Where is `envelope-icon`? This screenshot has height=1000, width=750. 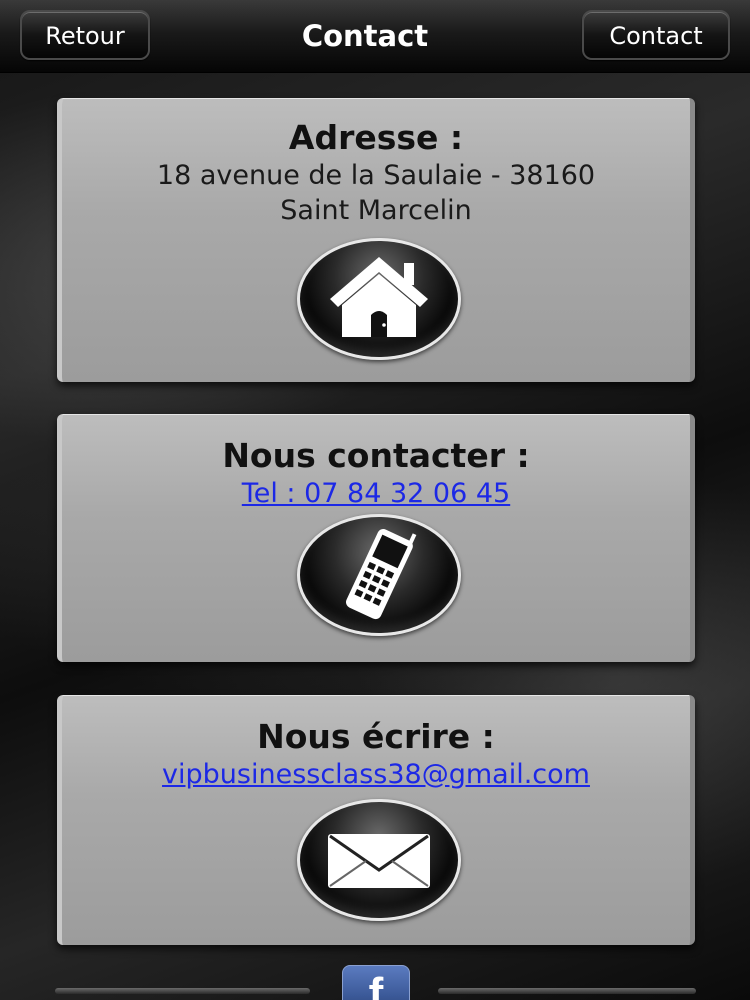 envelope-icon is located at coordinates (379, 861).